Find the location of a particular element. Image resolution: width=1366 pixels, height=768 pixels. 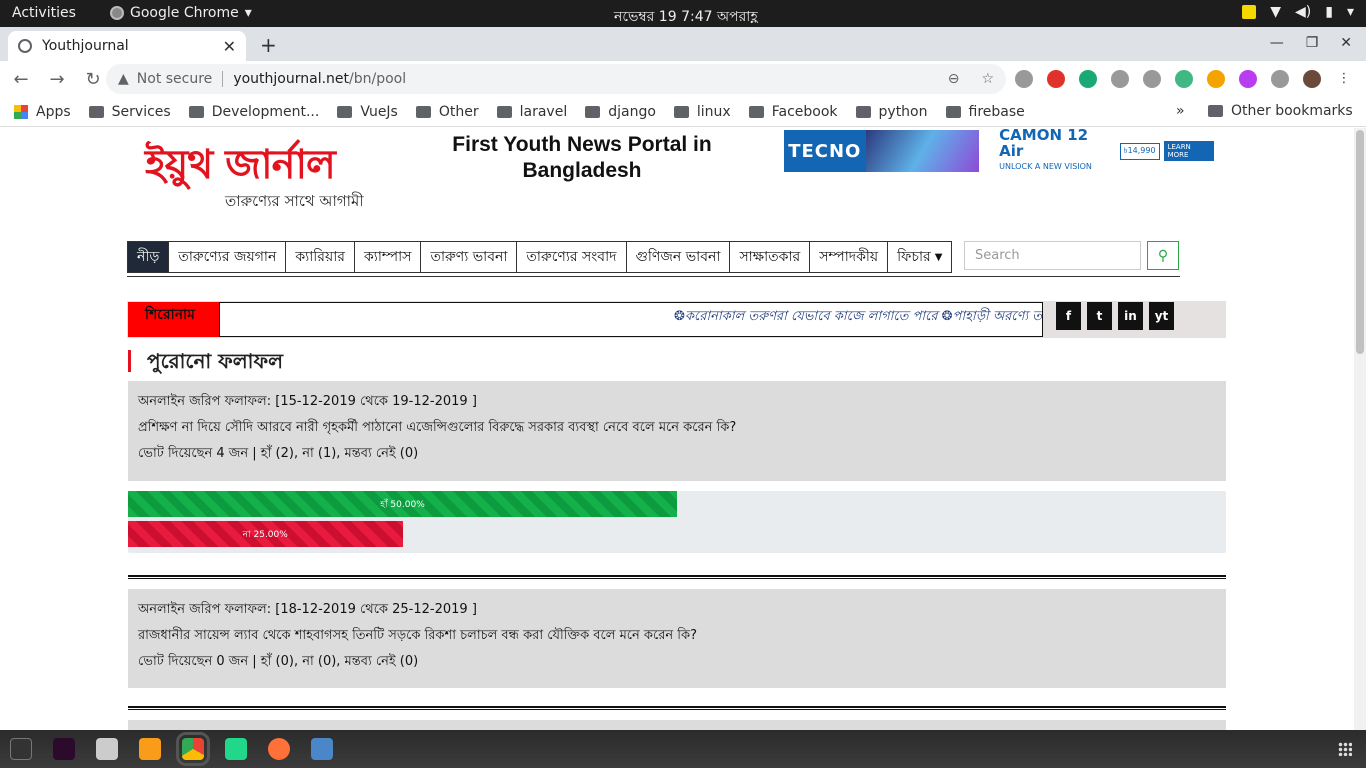

pycharm-icon is located at coordinates (236, 749).